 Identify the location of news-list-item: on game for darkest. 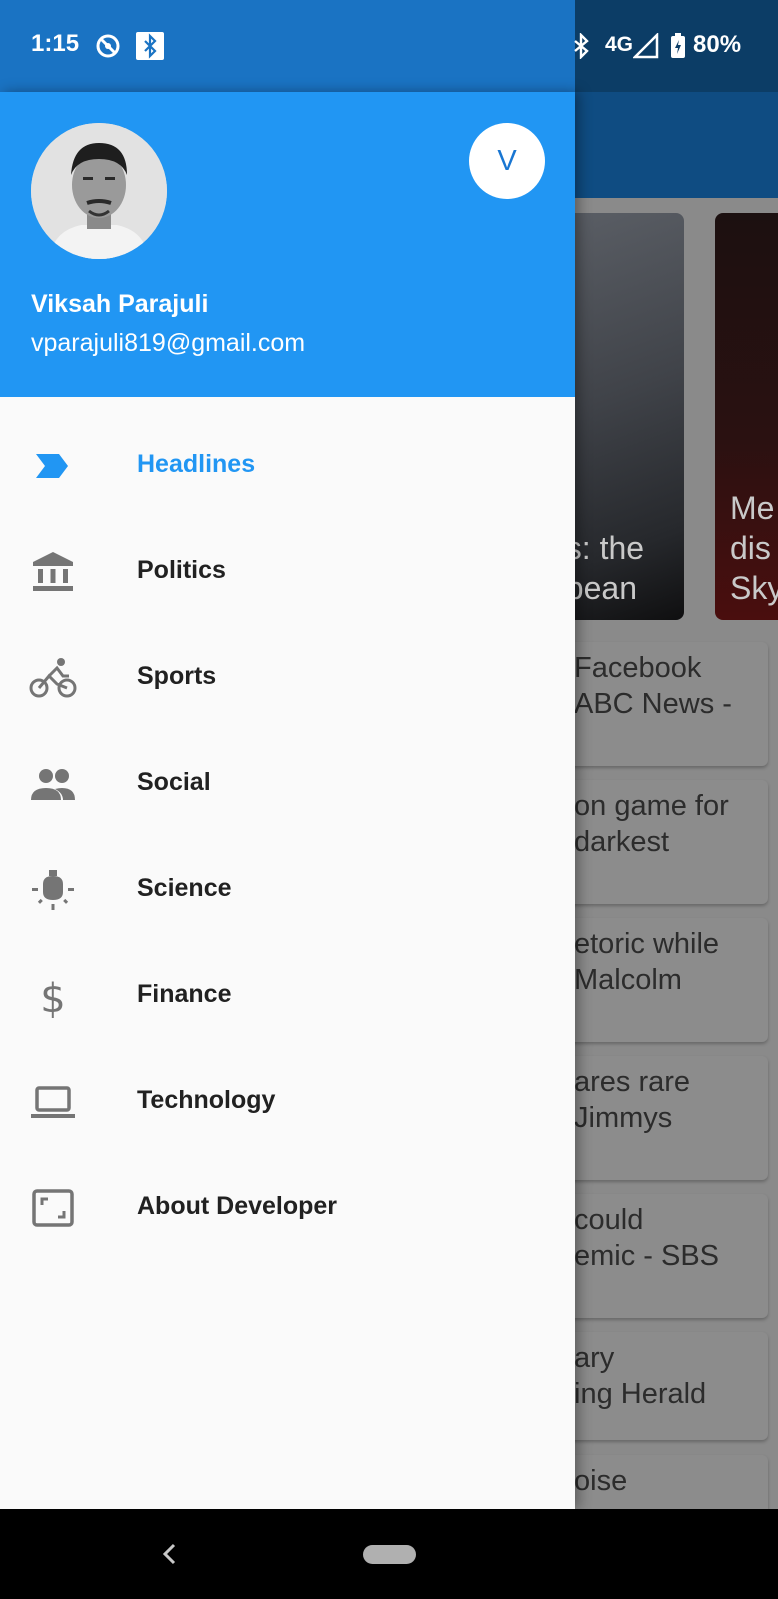
(658, 842).